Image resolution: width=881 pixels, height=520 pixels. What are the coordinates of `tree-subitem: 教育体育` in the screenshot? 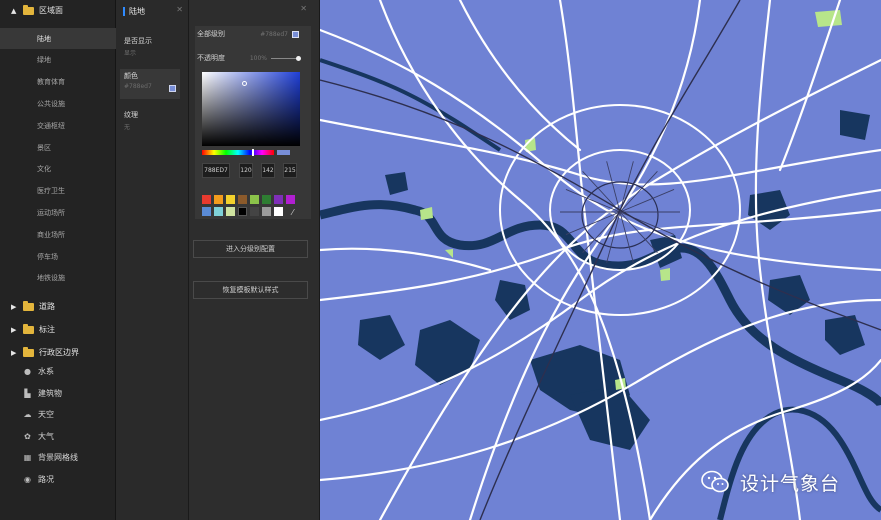 It's located at (58, 82).